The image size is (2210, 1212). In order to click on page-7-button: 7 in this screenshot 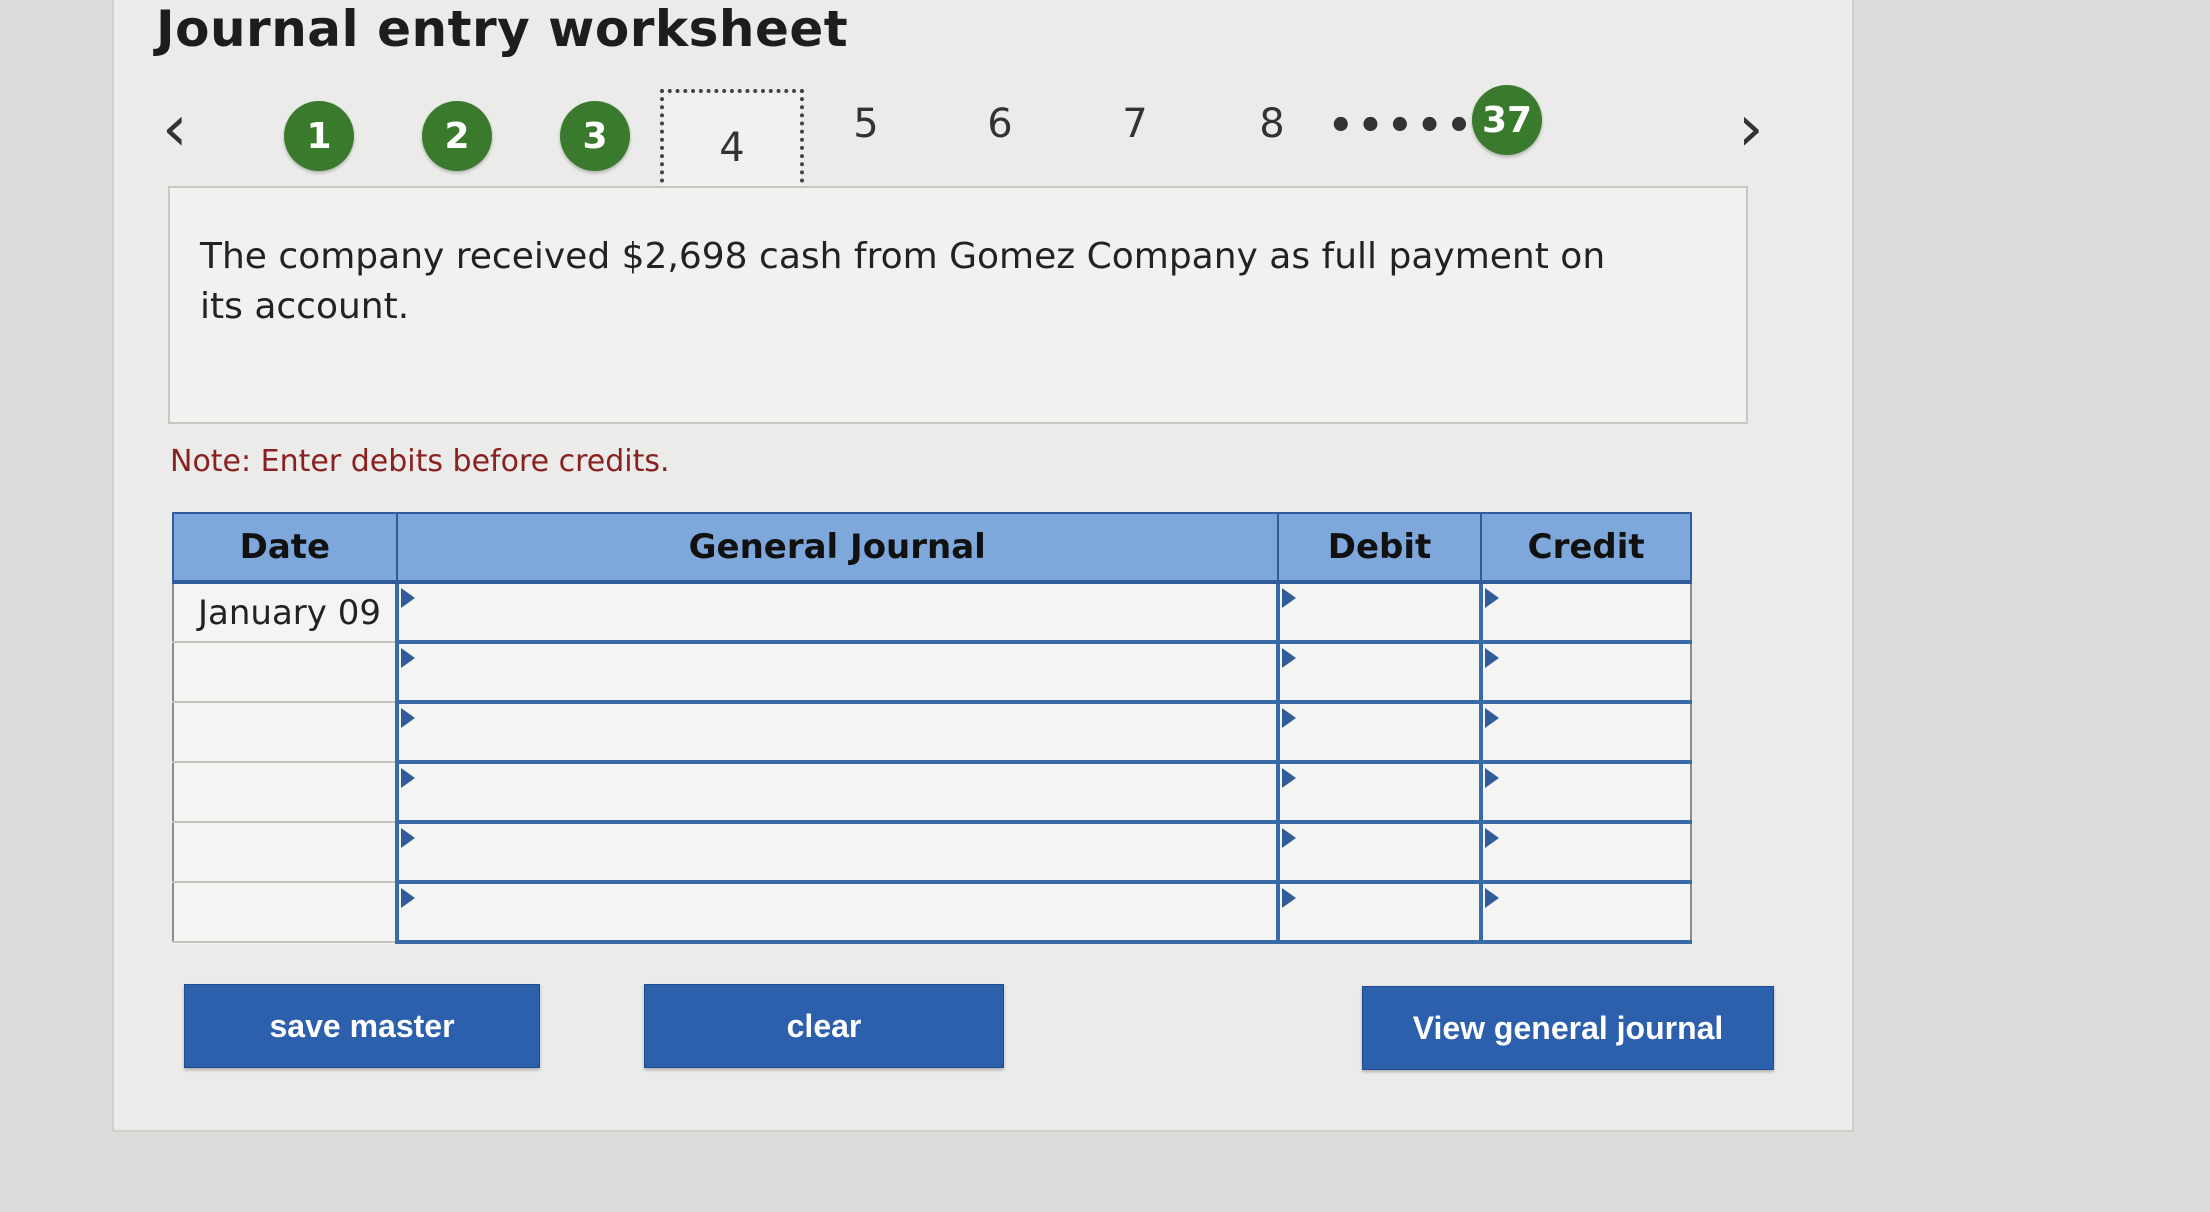, I will do `click(1135, 124)`.